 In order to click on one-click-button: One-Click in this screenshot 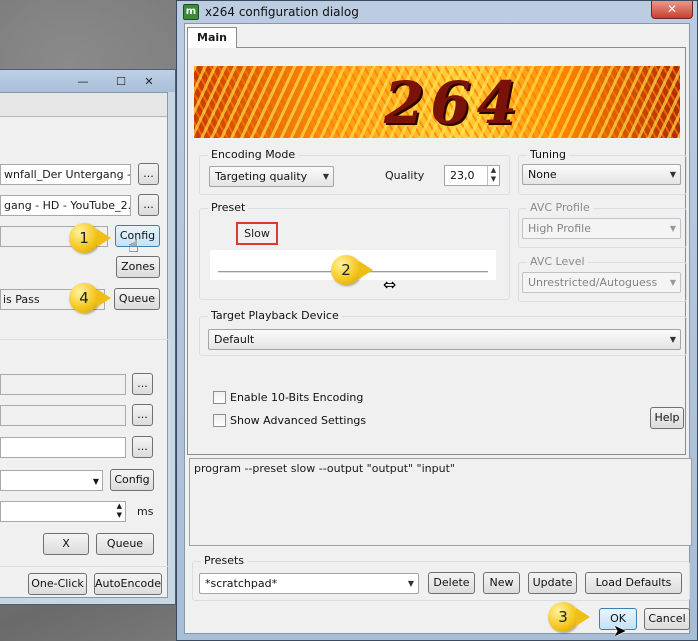, I will do `click(57, 584)`.